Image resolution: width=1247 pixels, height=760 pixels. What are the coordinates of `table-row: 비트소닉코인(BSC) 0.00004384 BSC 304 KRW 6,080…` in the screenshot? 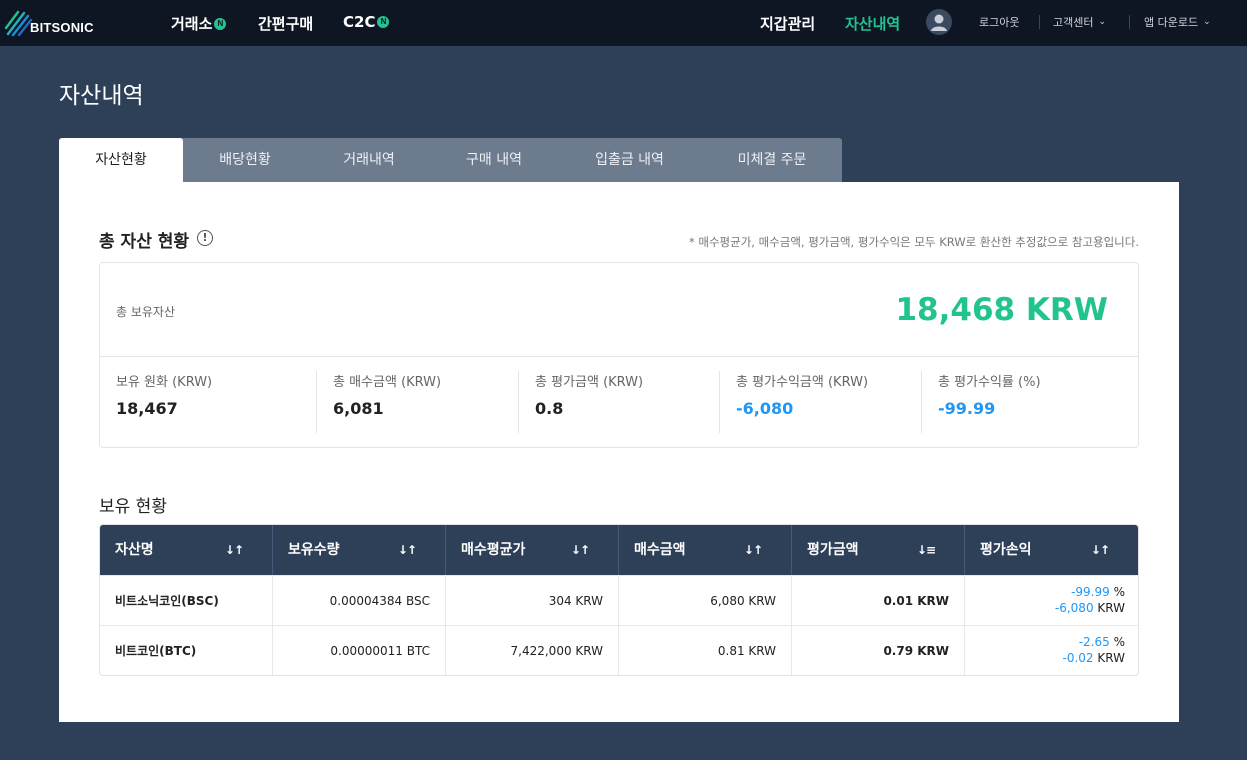 It's located at (619, 600).